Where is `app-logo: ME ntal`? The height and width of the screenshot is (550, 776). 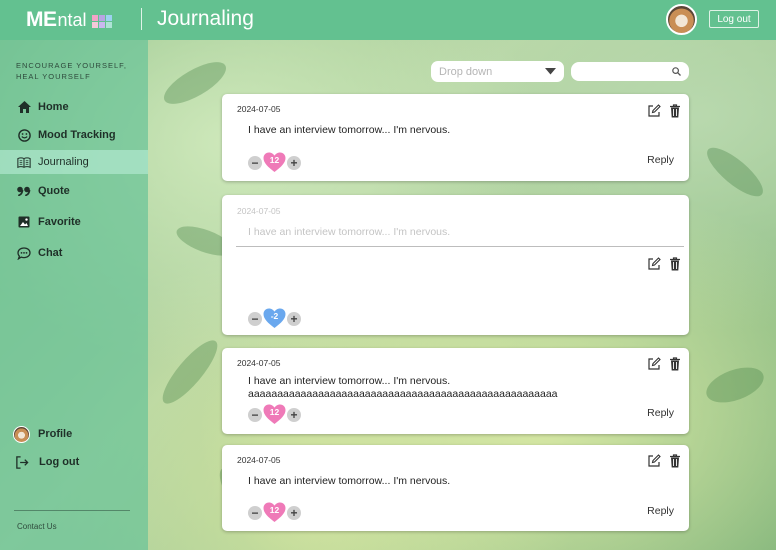
app-logo: ME ntal is located at coordinates (69, 20).